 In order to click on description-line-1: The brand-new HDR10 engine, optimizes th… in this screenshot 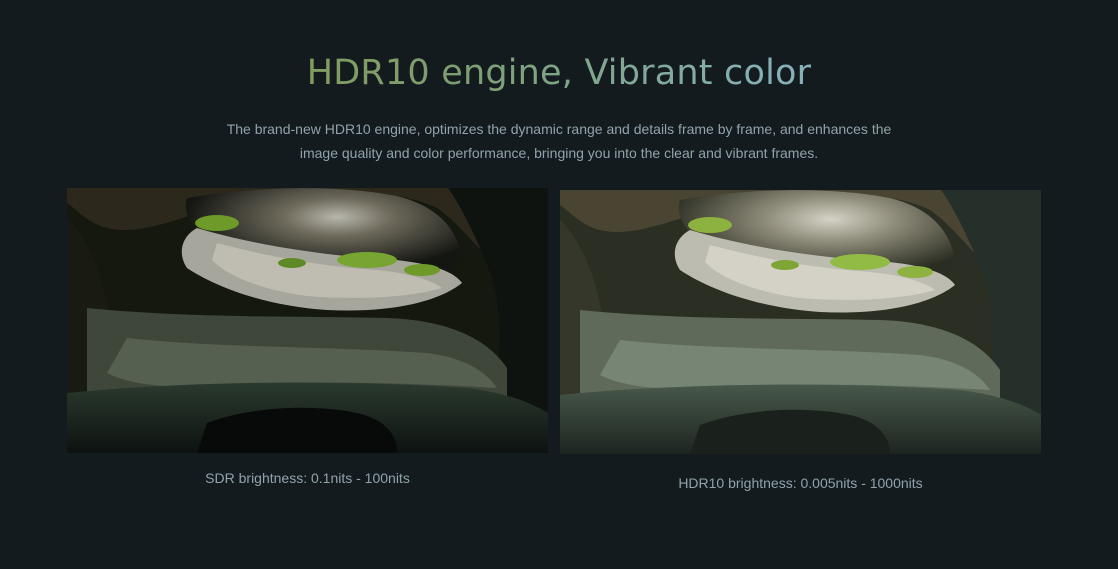, I will do `click(559, 129)`.